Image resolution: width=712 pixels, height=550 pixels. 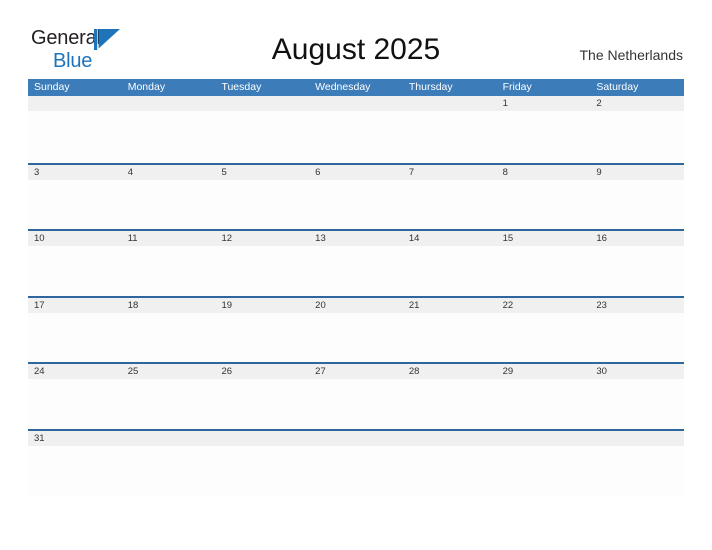 I want to click on weekday-header-tuesday: Tuesday, so click(x=241, y=87).